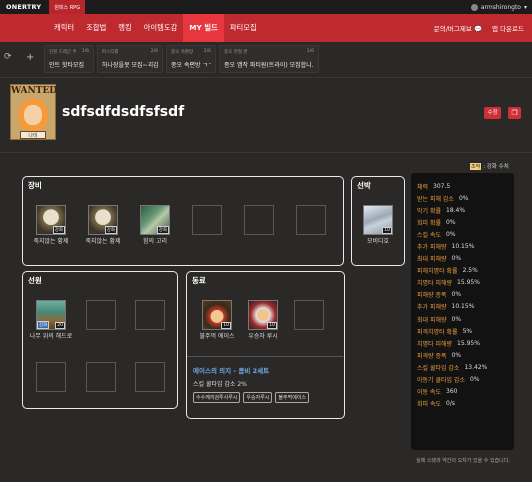 Image resolution: width=532 pixels, height=482 pixels. What do you see at coordinates (23, 7) in the screenshot?
I see `brand-logo: ONERTRY` at bounding box center [23, 7].